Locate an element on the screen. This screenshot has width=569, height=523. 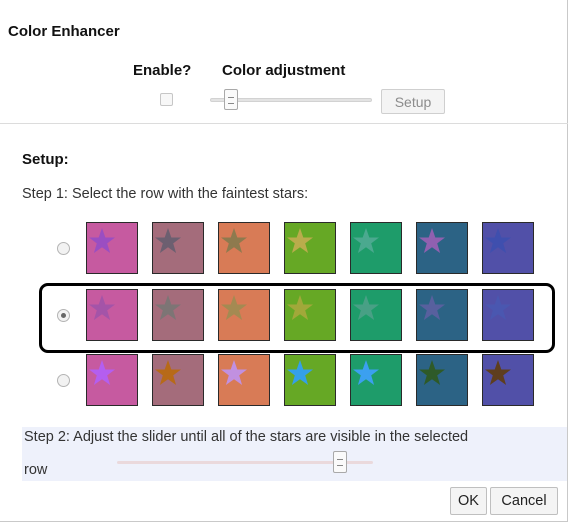
setup-button: Setup is located at coordinates (413, 101).